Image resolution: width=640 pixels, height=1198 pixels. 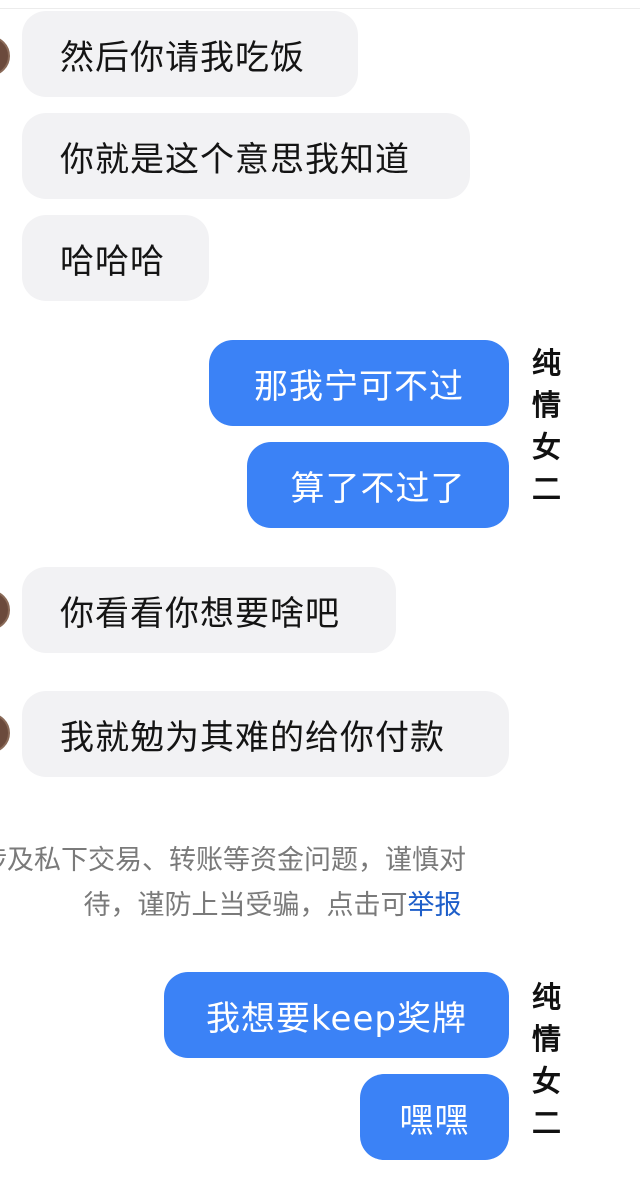 I want to click on message-text: 哈哈哈, so click(x=112, y=261).